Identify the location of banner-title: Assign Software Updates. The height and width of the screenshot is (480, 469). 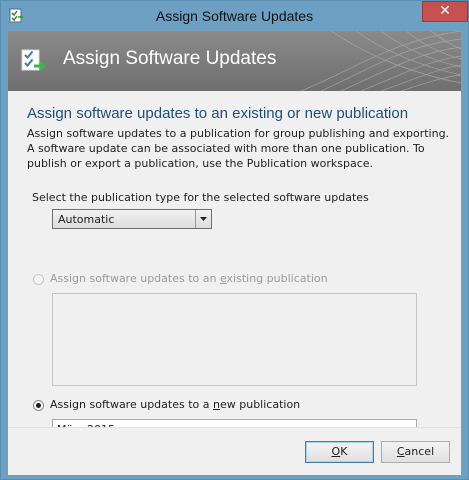
(170, 58).